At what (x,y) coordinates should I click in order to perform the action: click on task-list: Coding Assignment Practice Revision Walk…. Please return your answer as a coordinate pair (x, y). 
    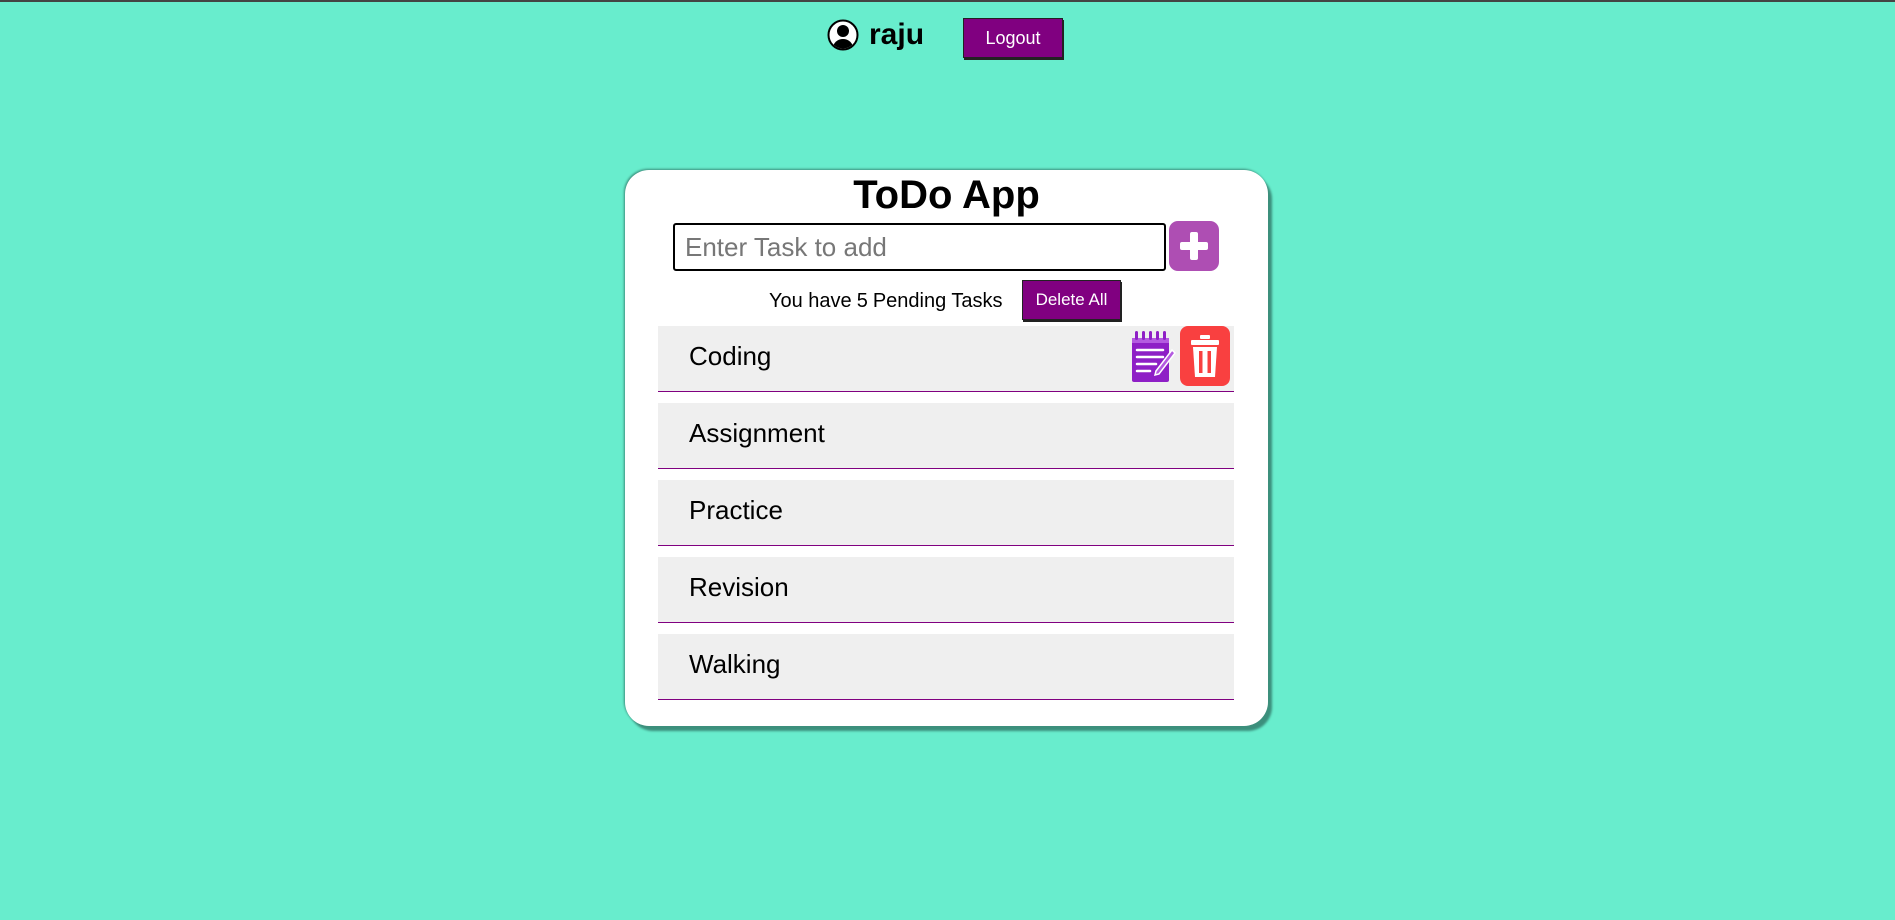
    Looking at the image, I should click on (946, 518).